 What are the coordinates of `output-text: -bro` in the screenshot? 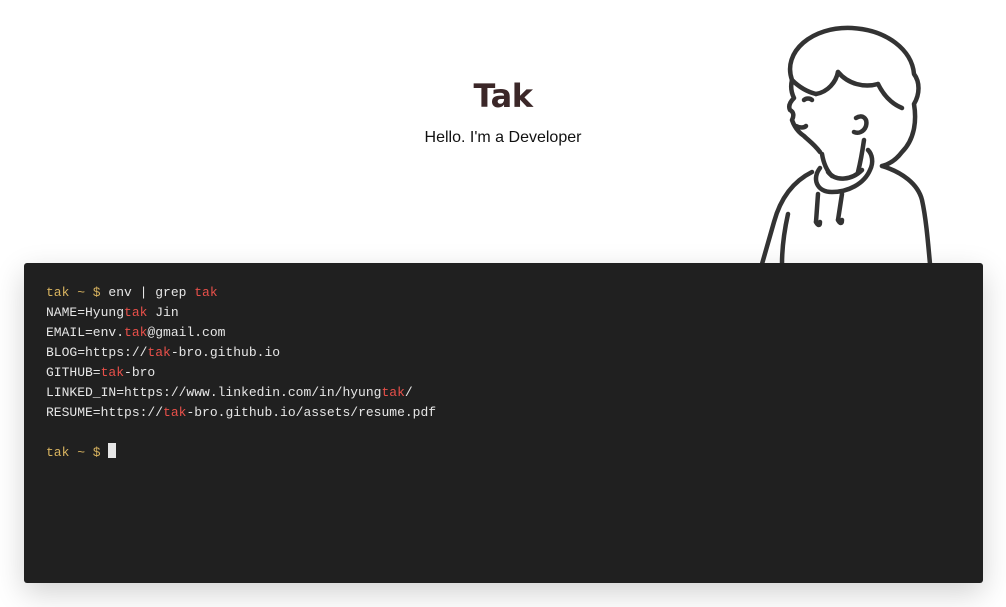 It's located at (140, 372).